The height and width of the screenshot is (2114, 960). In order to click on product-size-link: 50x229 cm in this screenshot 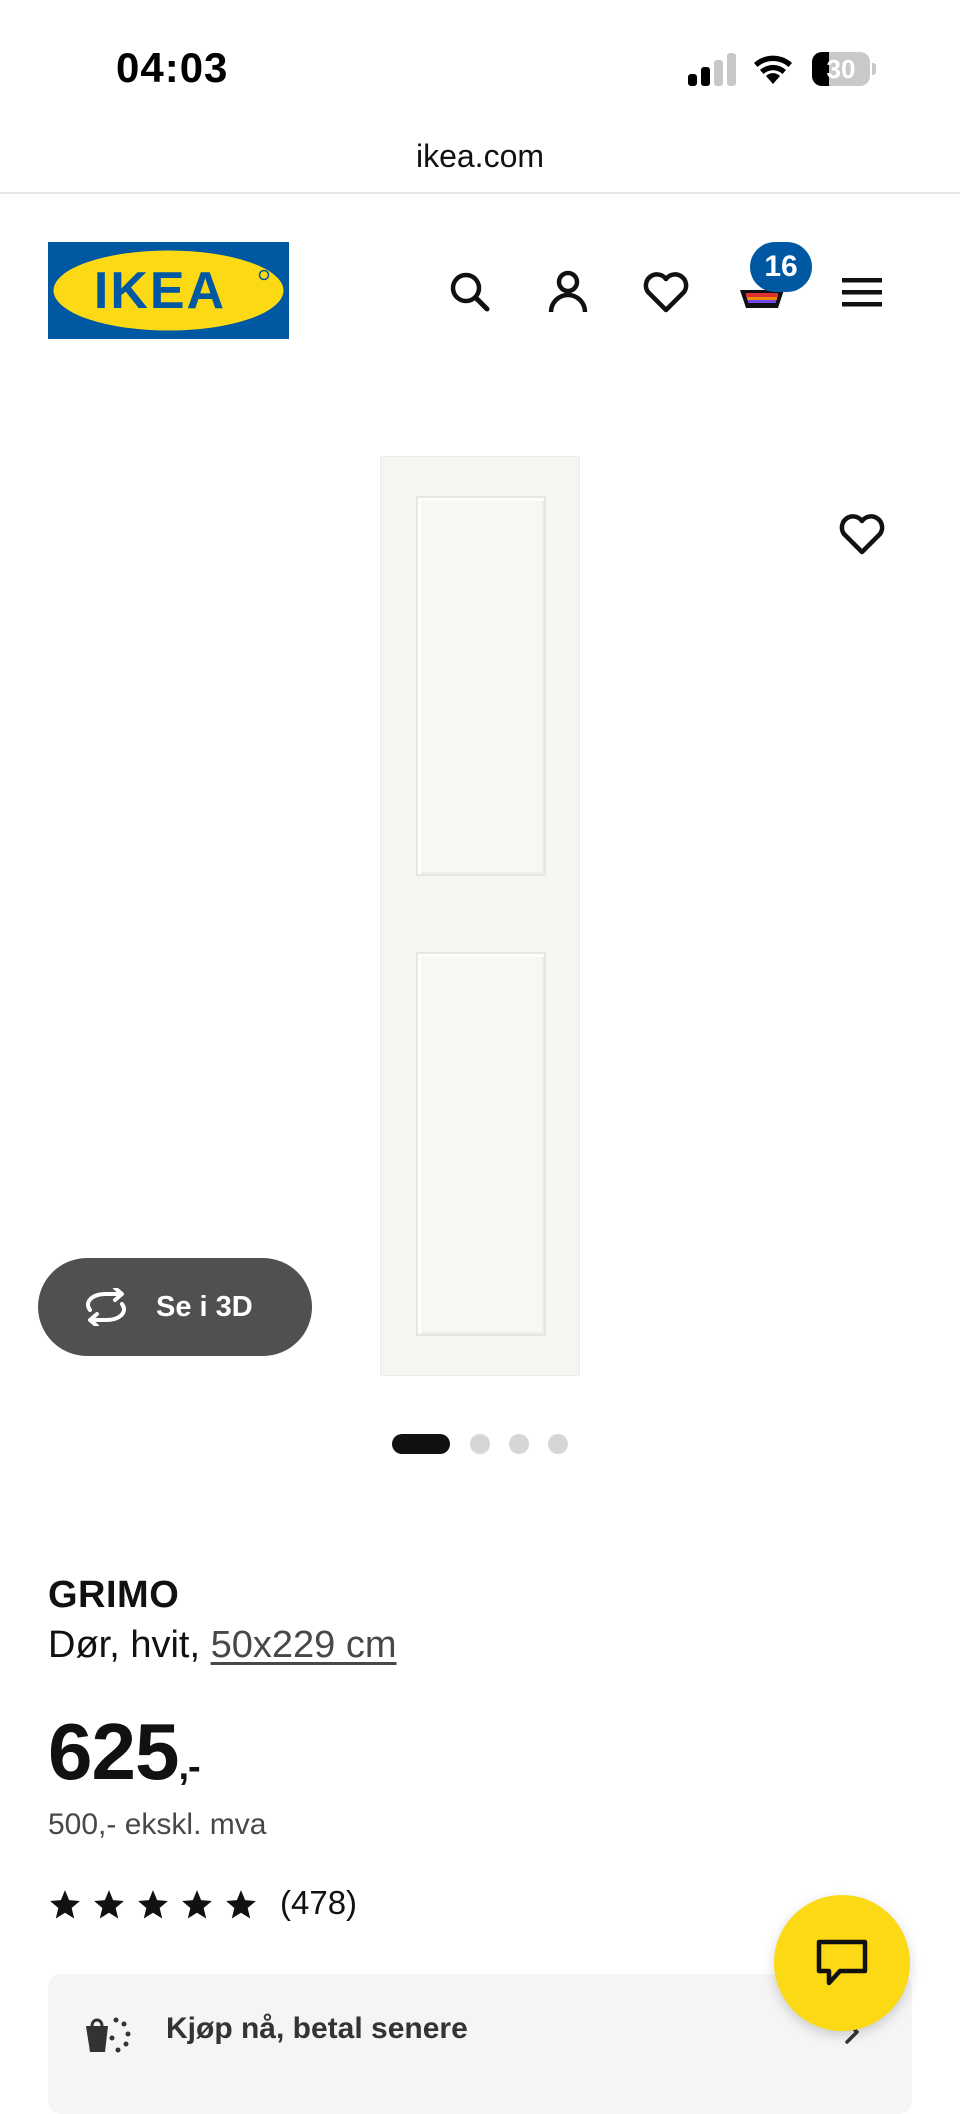, I will do `click(304, 1645)`.